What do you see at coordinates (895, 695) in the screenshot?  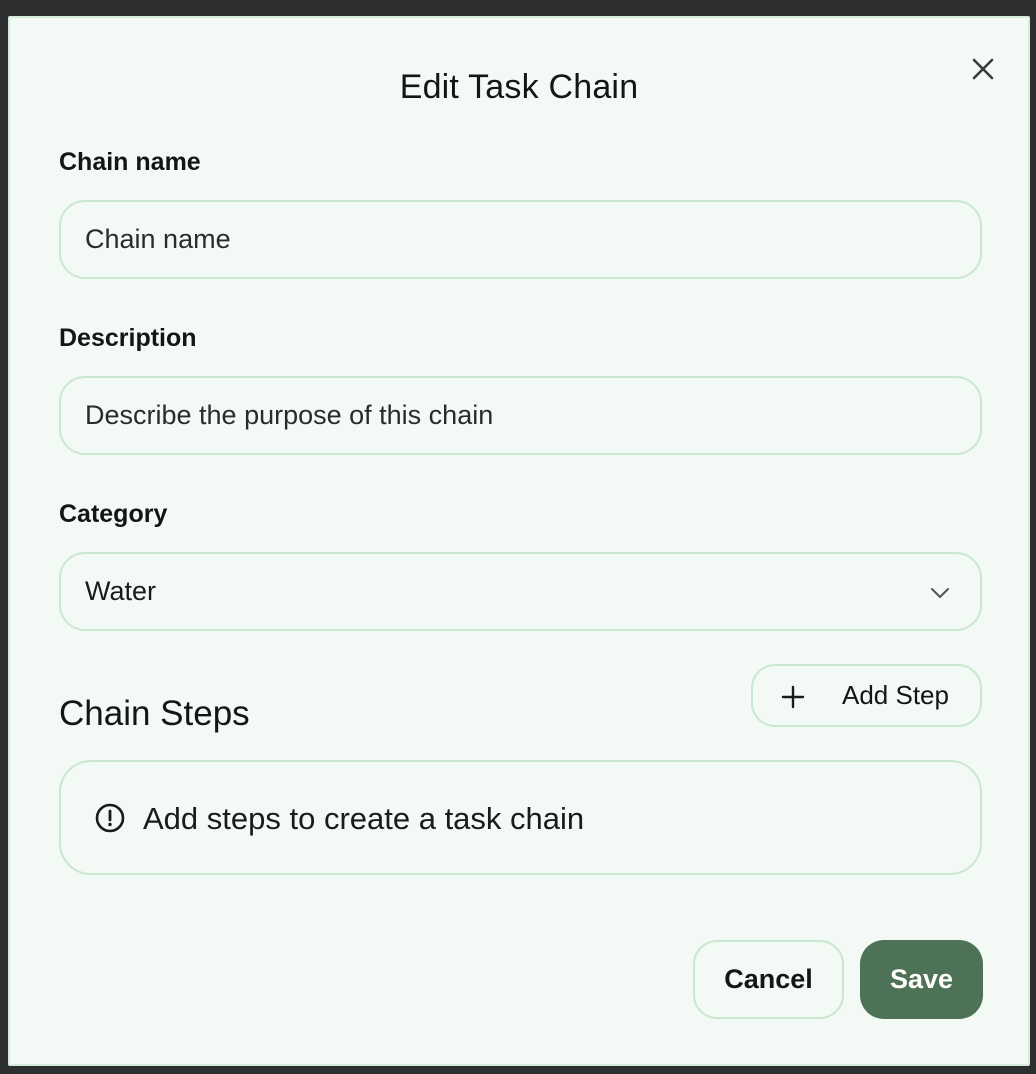 I see `add-step-label: Add Step` at bounding box center [895, 695].